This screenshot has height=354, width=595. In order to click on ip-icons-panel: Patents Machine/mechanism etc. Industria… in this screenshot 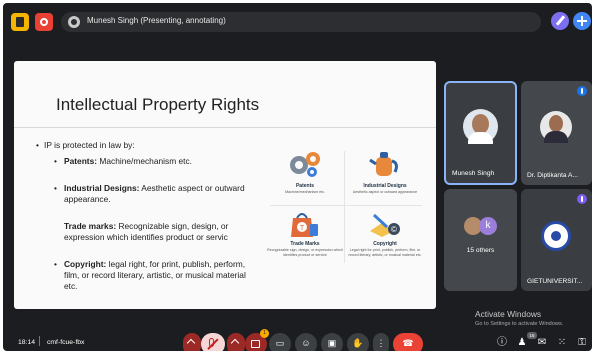, I will do `click(346, 207)`.